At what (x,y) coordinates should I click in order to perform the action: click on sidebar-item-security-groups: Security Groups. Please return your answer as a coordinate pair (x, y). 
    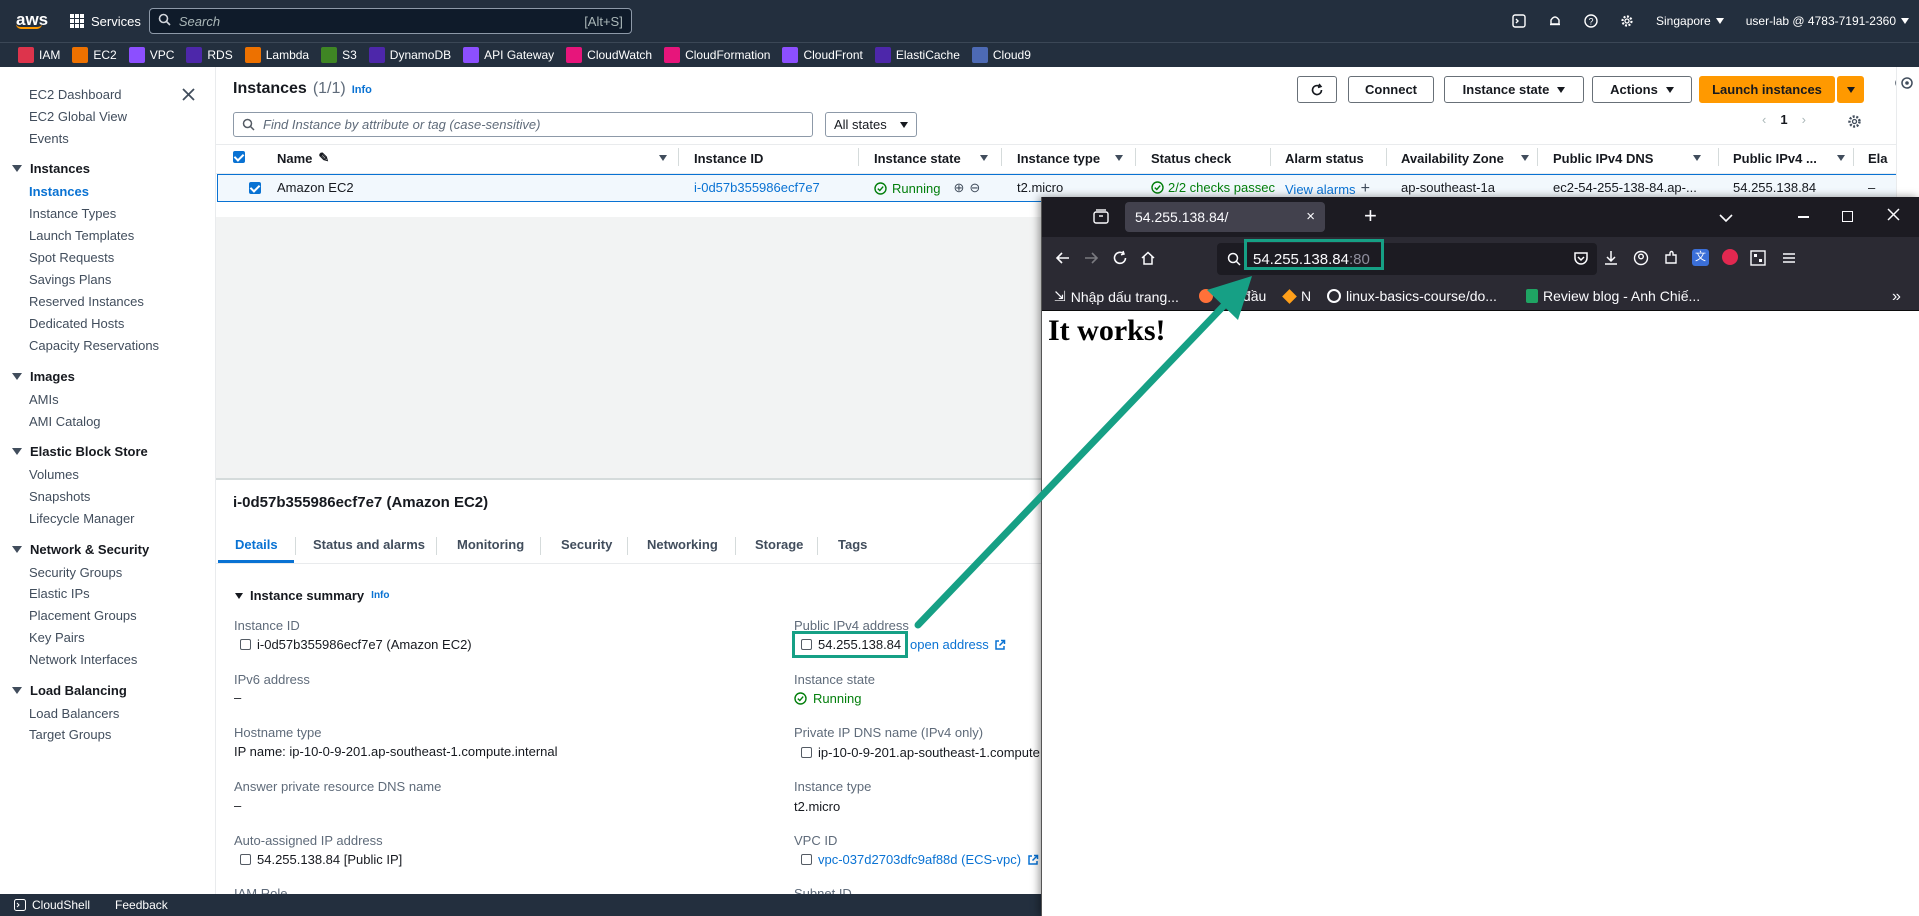
    Looking at the image, I should click on (75, 572).